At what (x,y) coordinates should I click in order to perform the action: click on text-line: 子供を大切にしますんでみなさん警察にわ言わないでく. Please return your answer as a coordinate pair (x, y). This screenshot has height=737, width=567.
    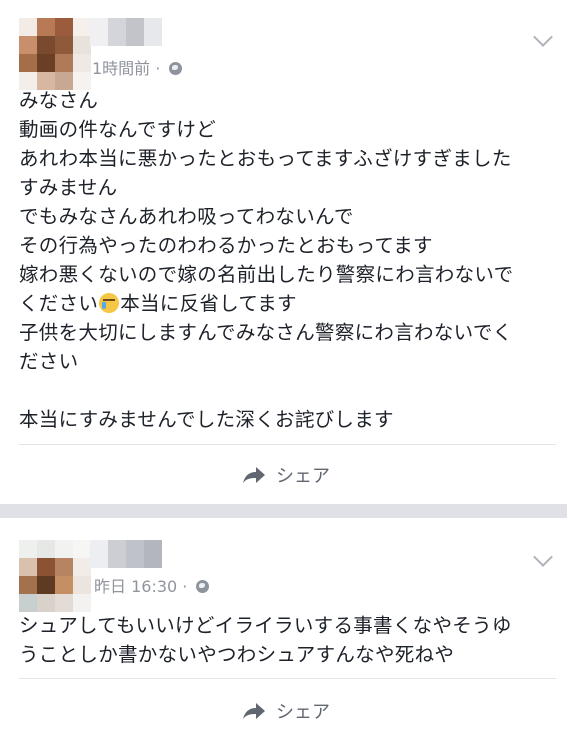
    Looking at the image, I should click on (266, 332).